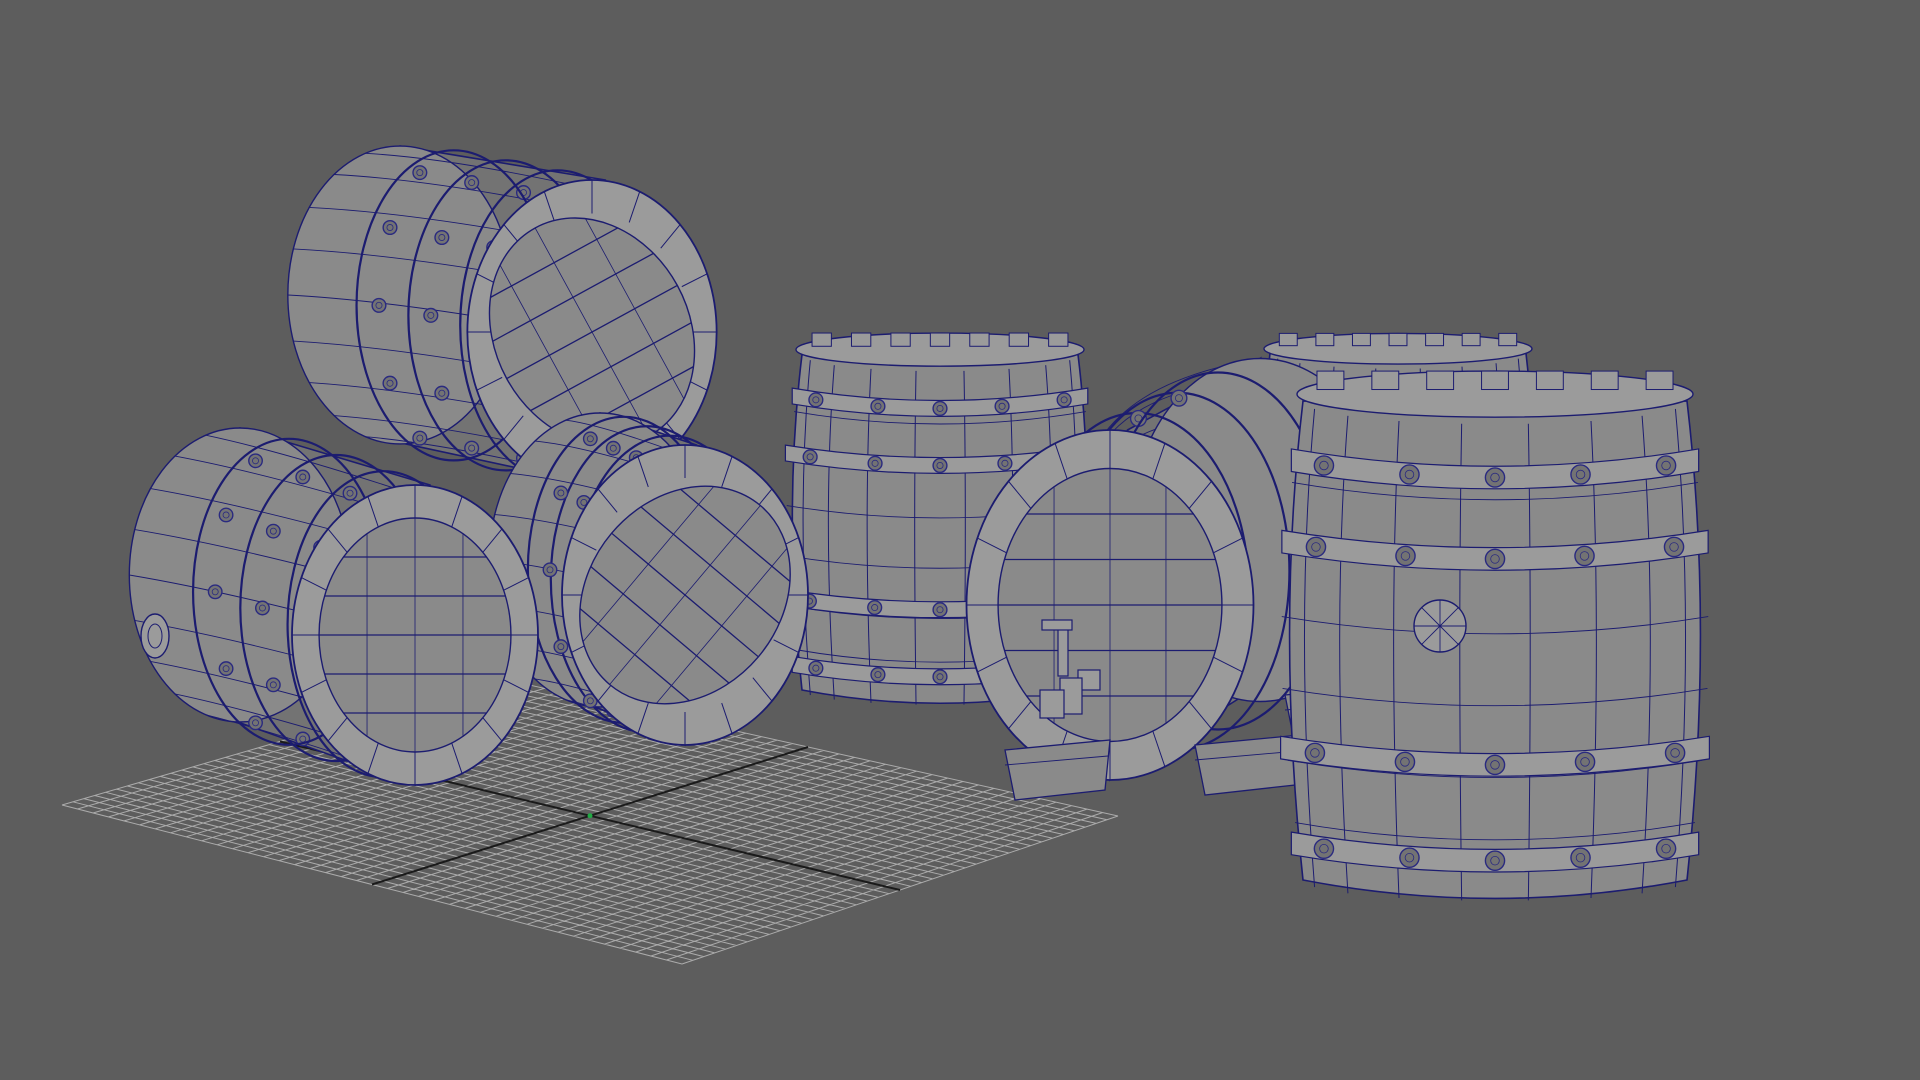  Describe the element at coordinates (1495, 635) in the screenshot. I see `barrel-standing-front-right` at that location.